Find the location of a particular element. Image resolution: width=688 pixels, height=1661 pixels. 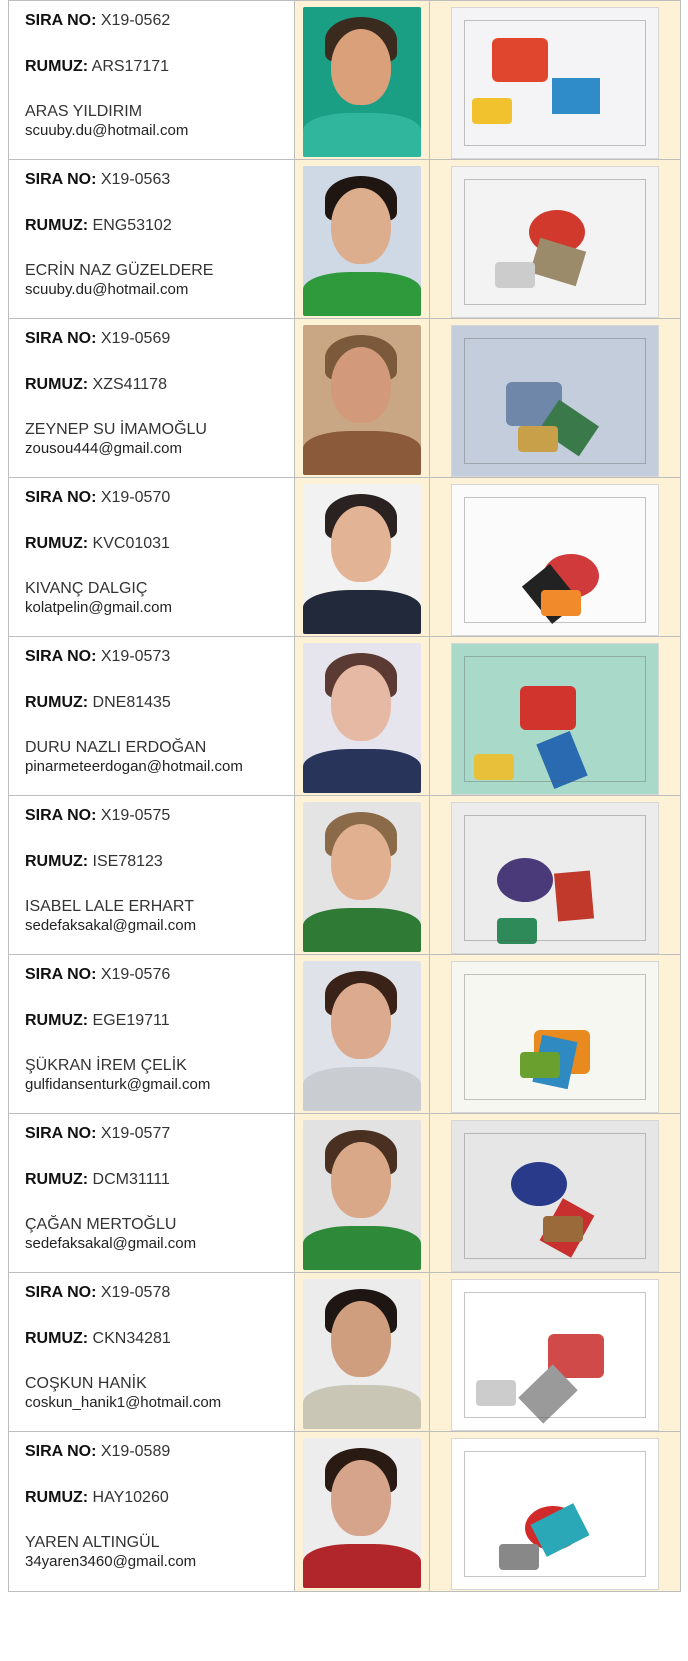

rumuz-line: RUMUZ: KVC01031 is located at coordinates (159, 543).